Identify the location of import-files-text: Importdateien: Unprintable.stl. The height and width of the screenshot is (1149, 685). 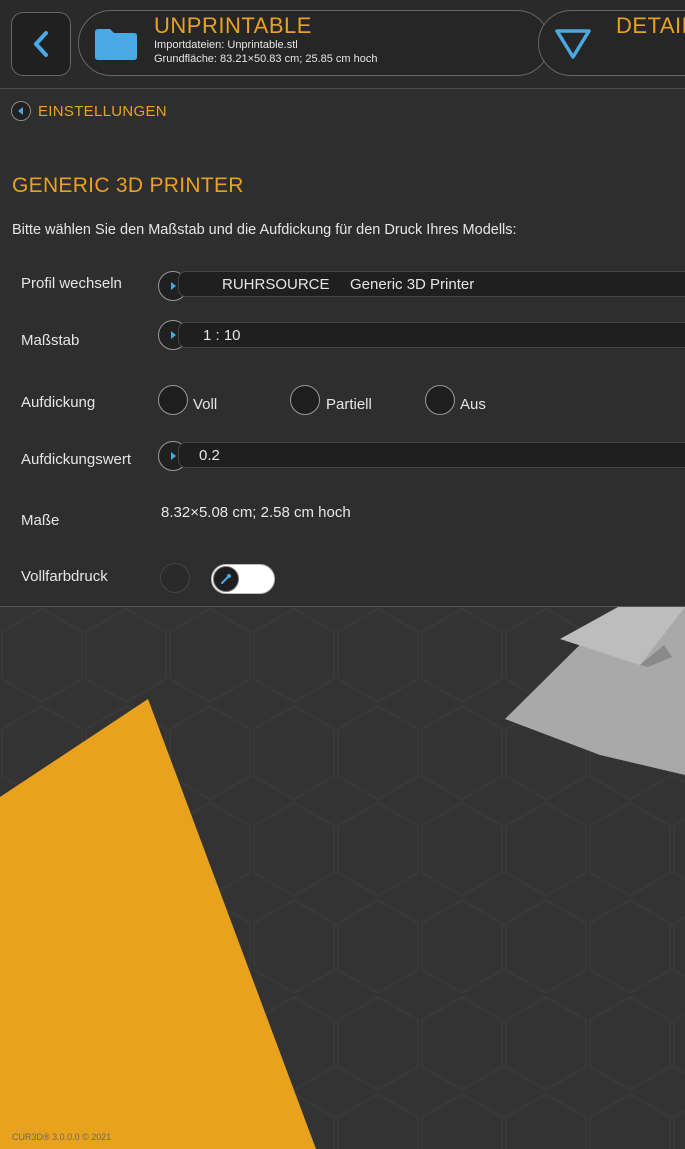
(226, 45).